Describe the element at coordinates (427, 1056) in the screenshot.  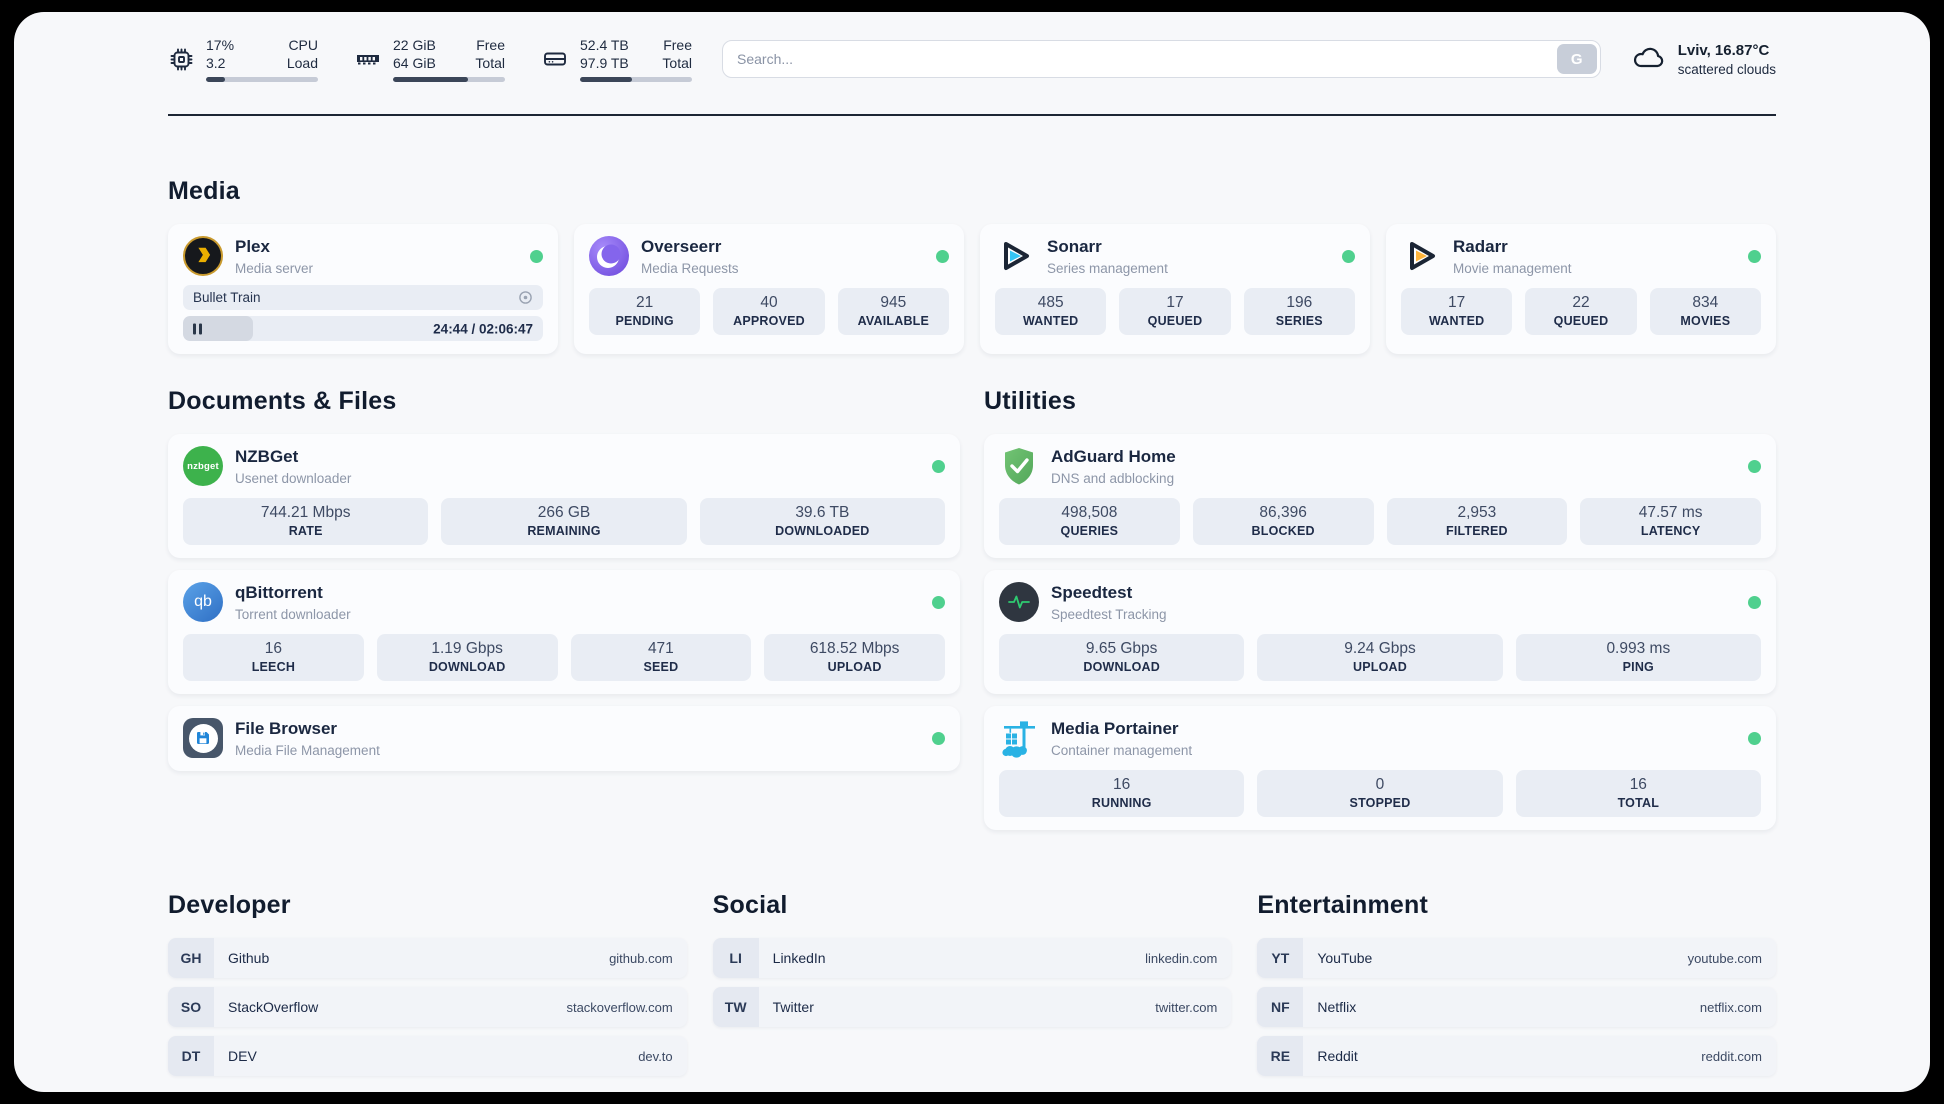
I see `link-dev: DT DEV dev.to` at that location.